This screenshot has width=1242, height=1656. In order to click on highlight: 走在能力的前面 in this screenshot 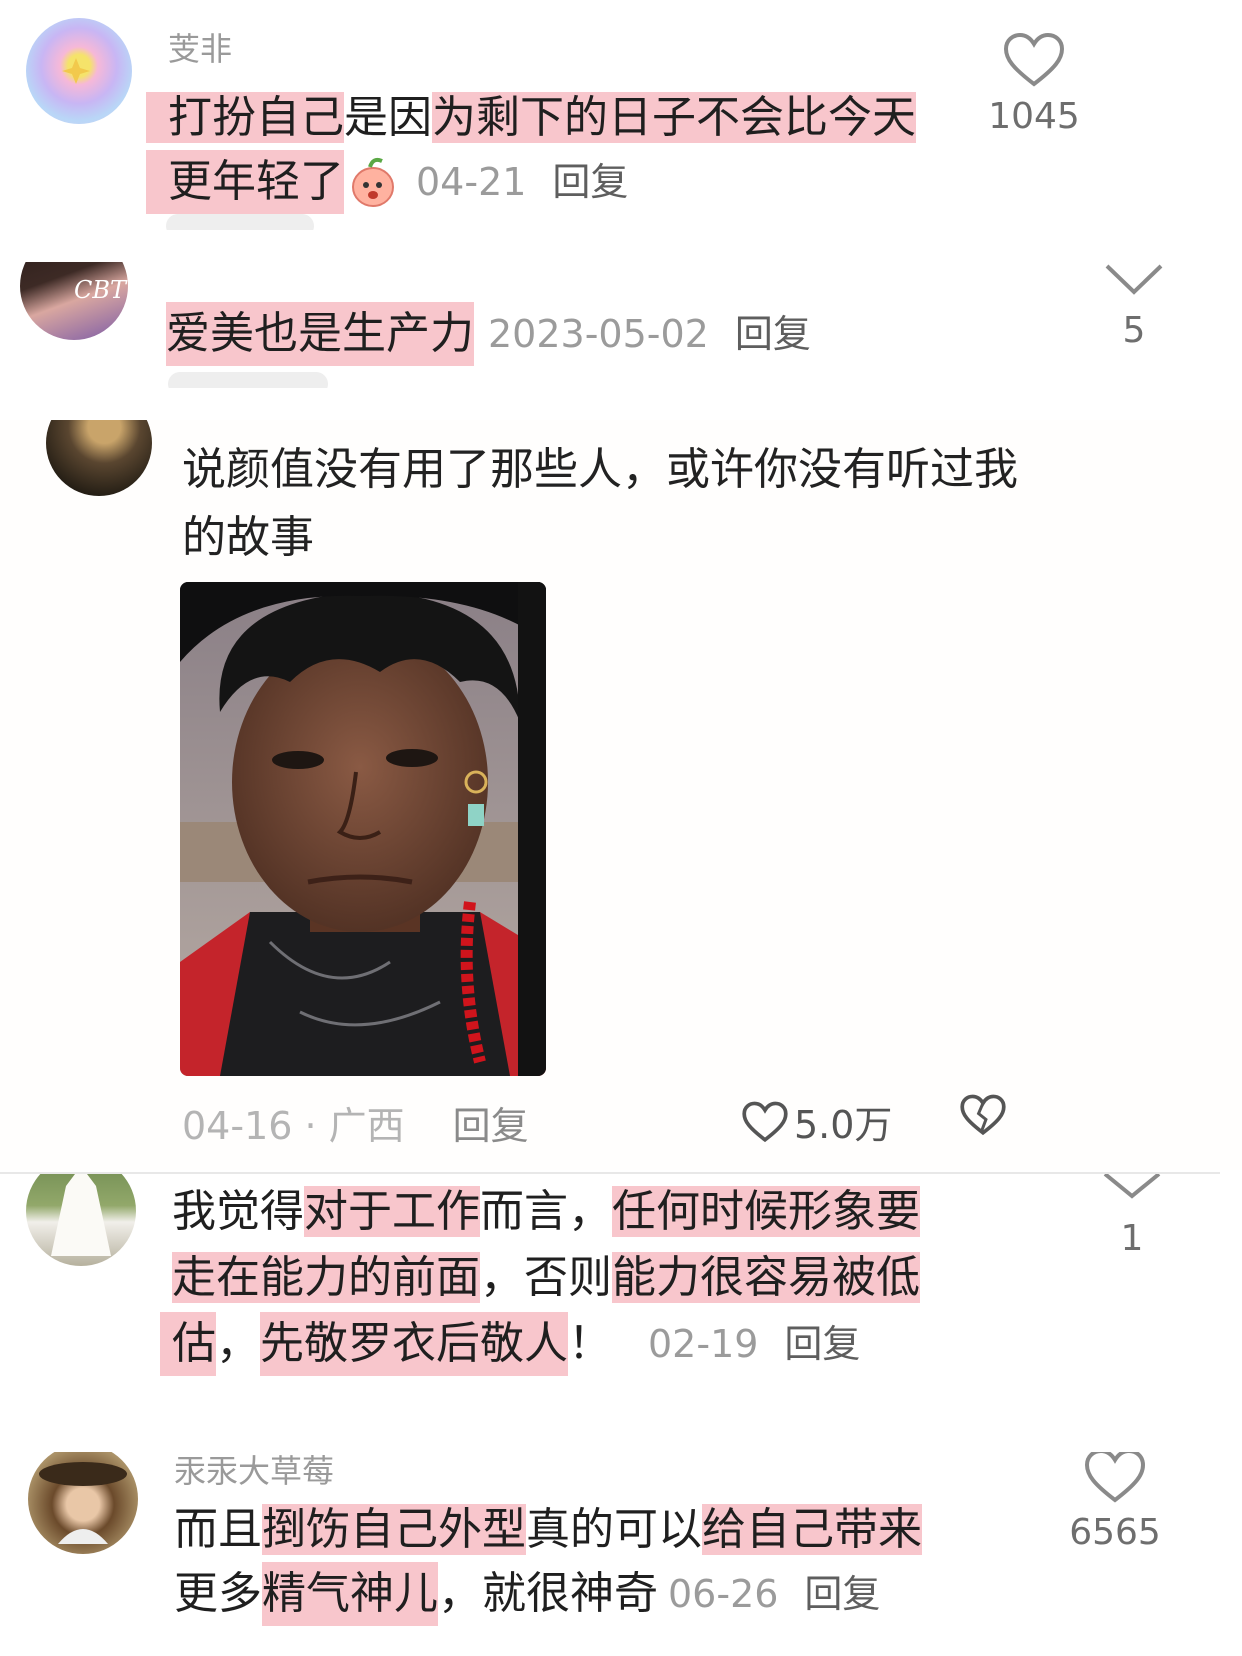, I will do `click(326, 1277)`.